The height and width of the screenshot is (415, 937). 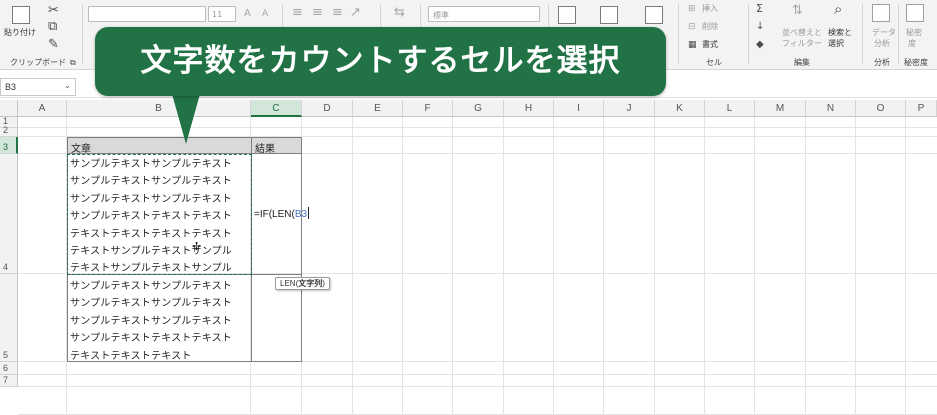 I want to click on wrap-text-icon: ⇆, so click(x=399, y=13).